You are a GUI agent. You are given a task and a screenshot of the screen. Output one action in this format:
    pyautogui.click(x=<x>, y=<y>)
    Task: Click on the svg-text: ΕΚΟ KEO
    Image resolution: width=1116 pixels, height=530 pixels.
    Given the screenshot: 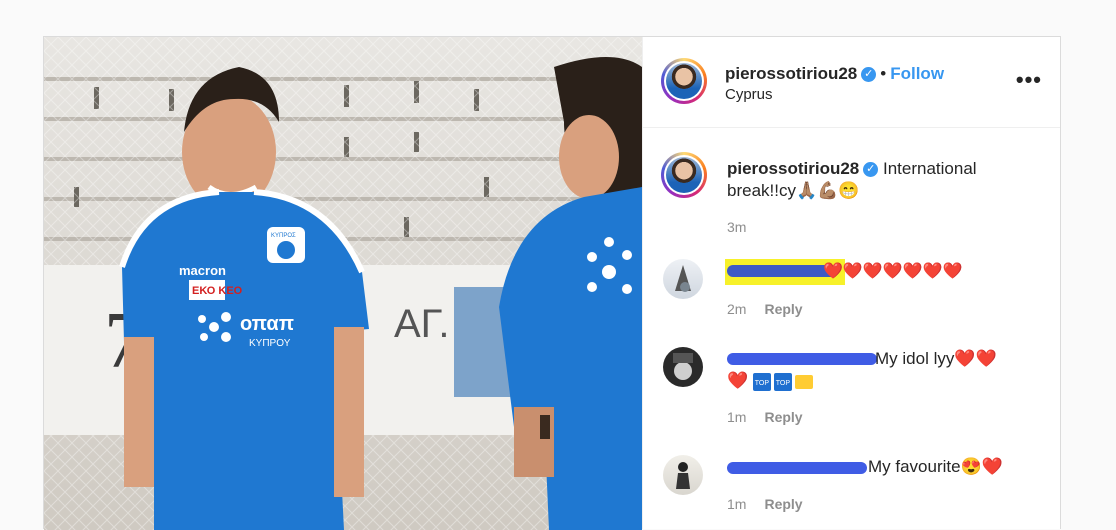 What is the action you would take?
    pyautogui.click(x=217, y=291)
    